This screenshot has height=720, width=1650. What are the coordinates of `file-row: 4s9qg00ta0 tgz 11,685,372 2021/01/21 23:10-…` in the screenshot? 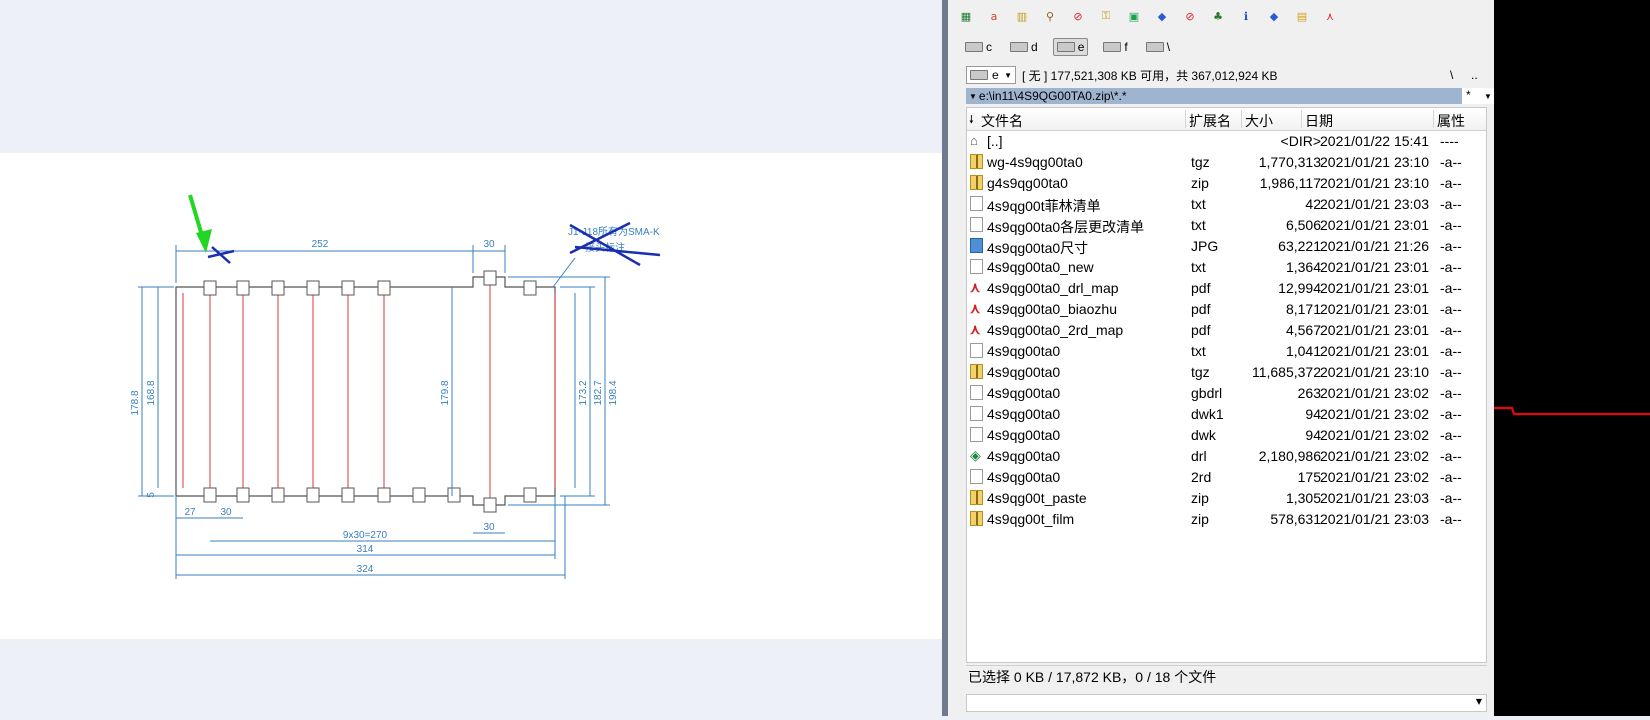 It's located at (1226, 372).